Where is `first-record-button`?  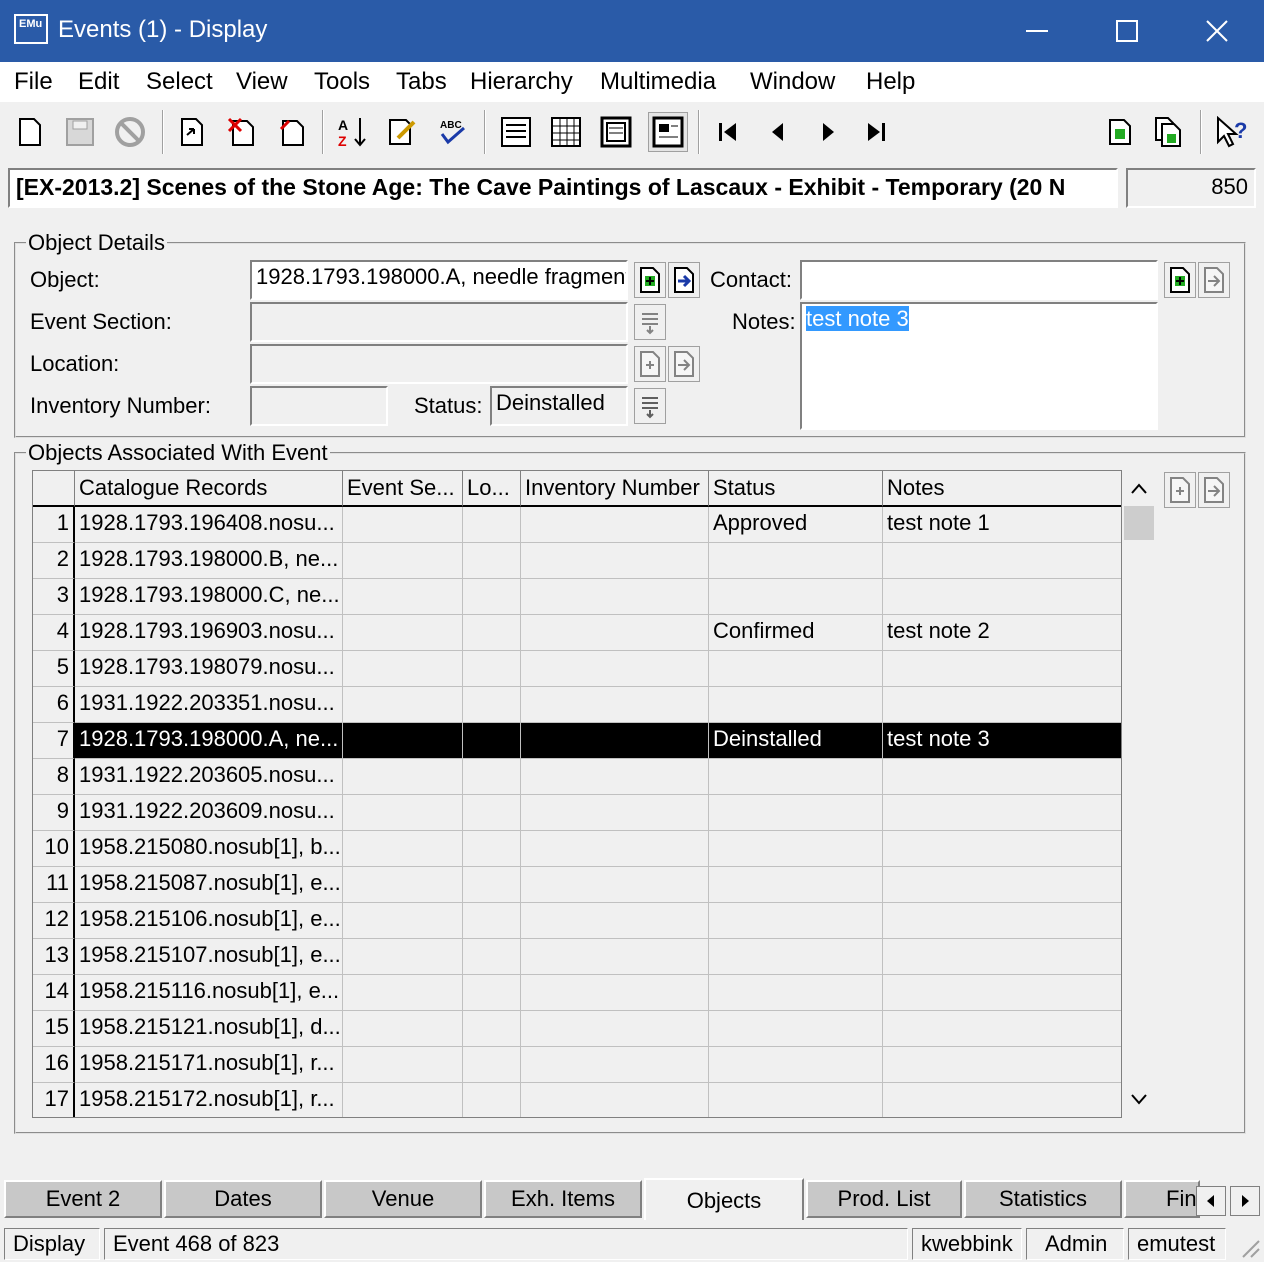
first-record-button is located at coordinates (728, 132).